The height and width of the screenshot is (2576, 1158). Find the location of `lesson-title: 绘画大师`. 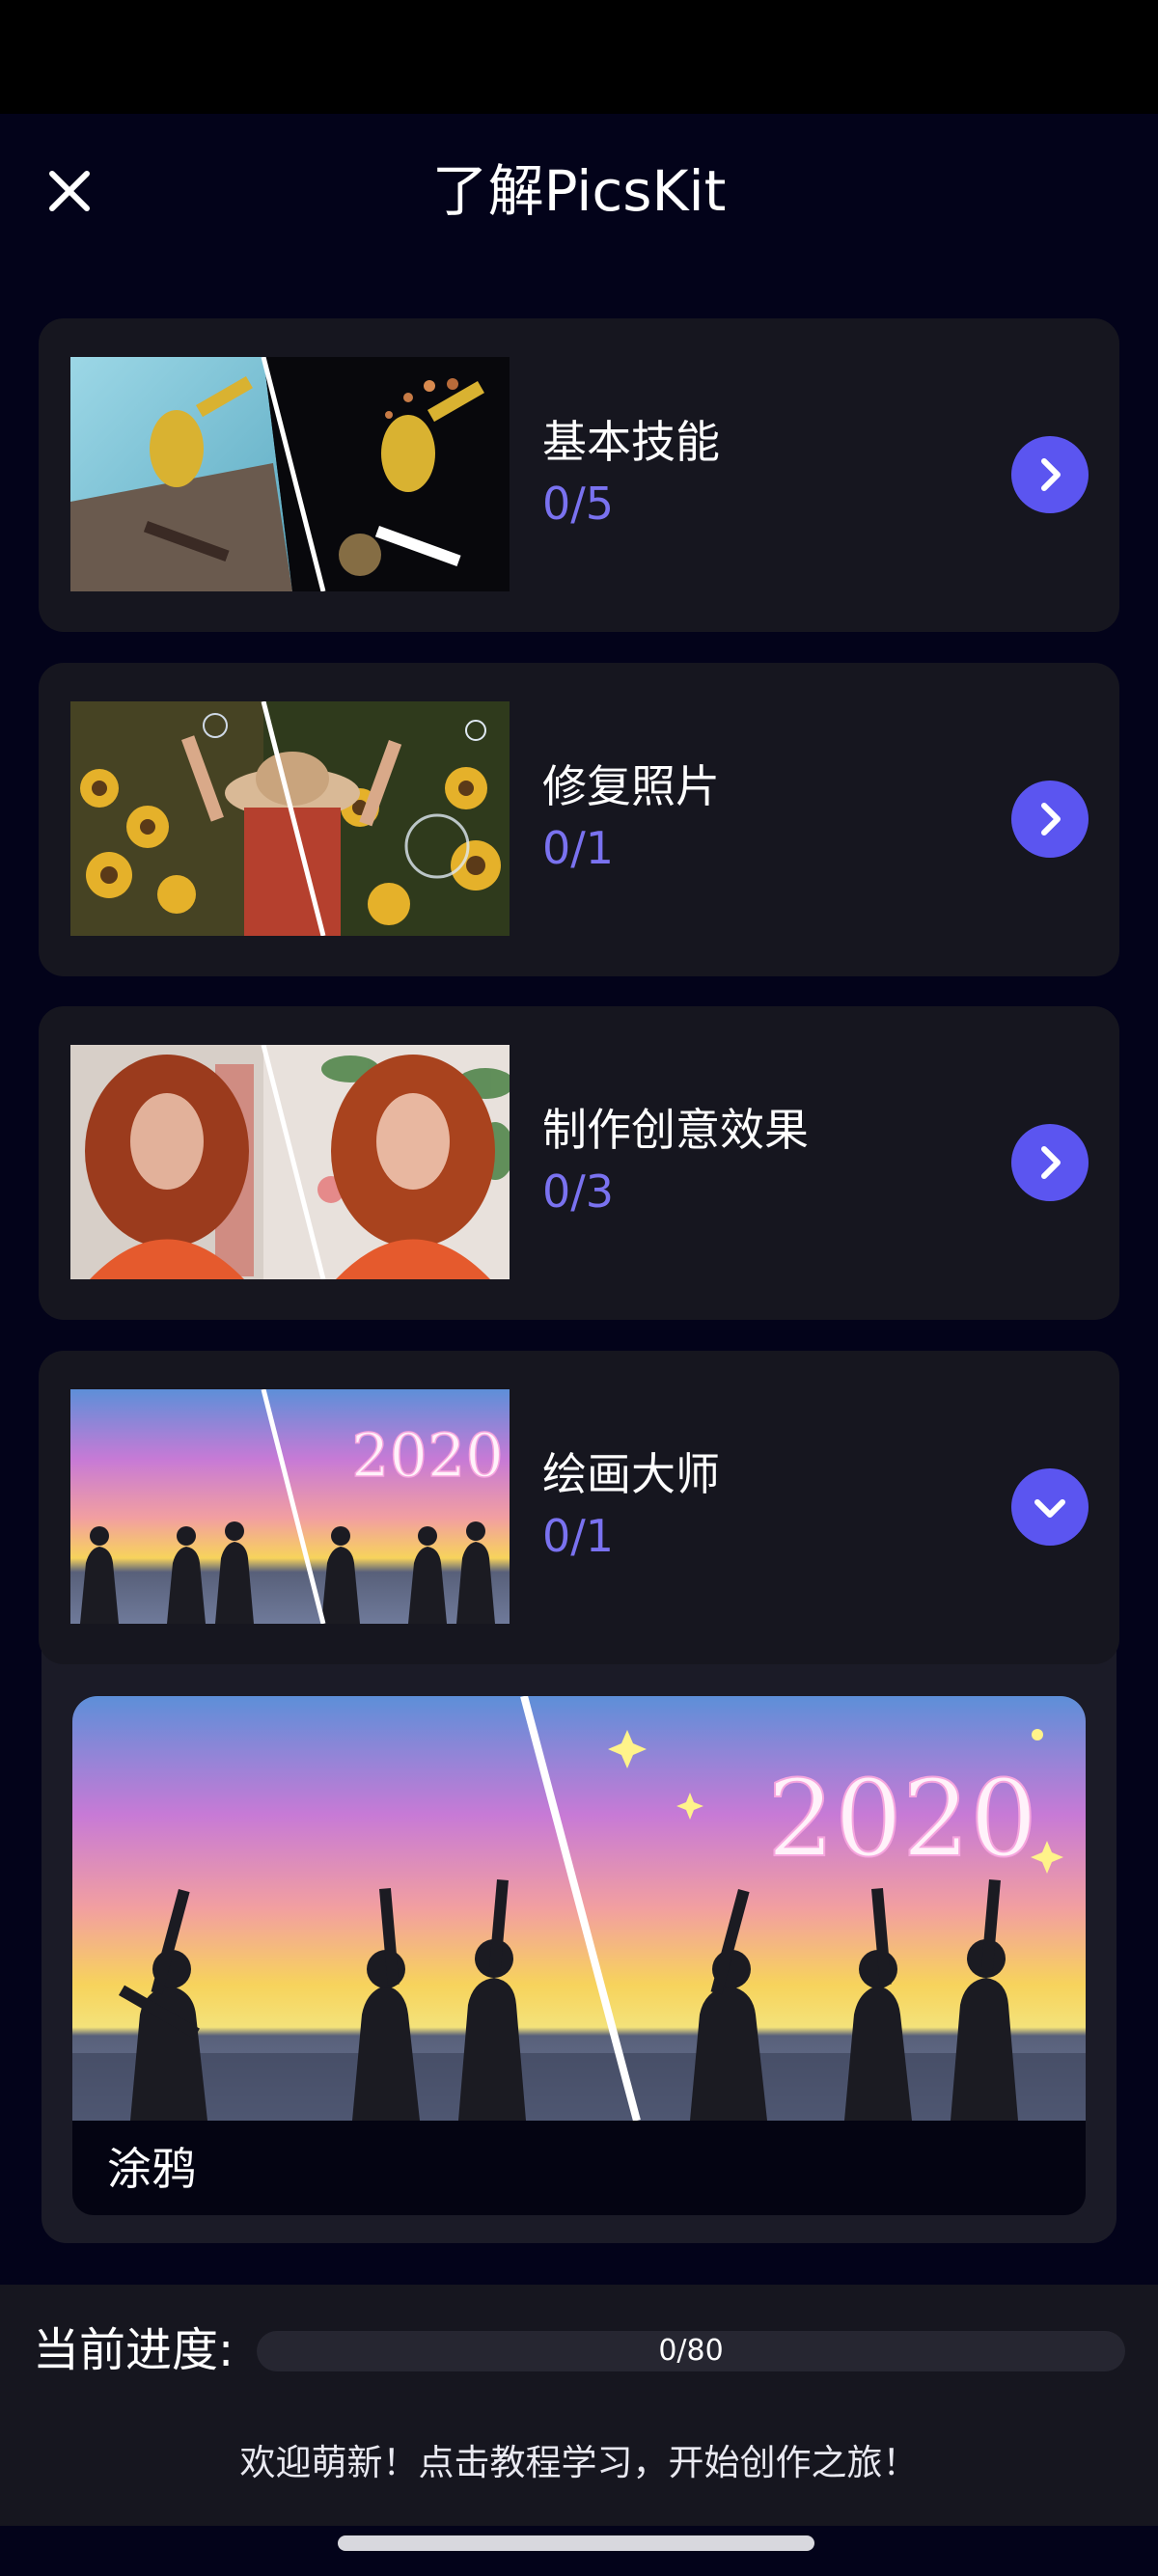

lesson-title: 绘画大师 is located at coordinates (631, 1474).